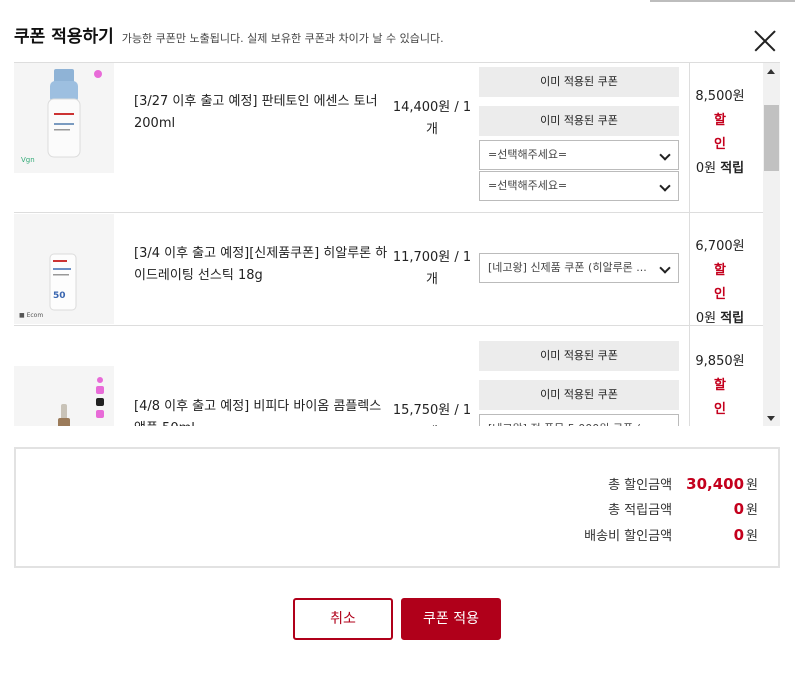 The width and height of the screenshot is (795, 674). I want to click on total-points-label: 총 적립금액, so click(640, 510).